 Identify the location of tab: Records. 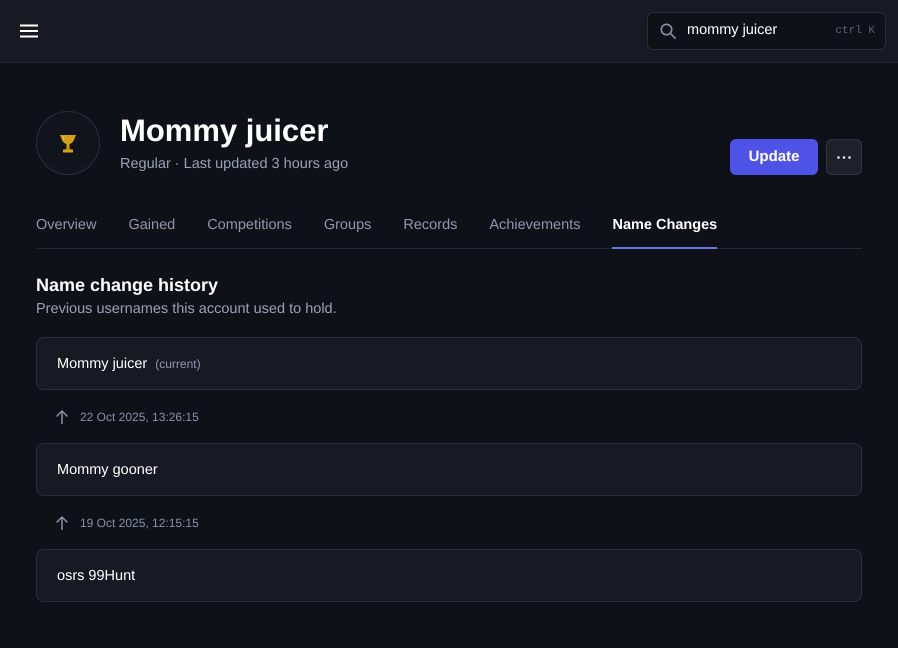
(430, 232).